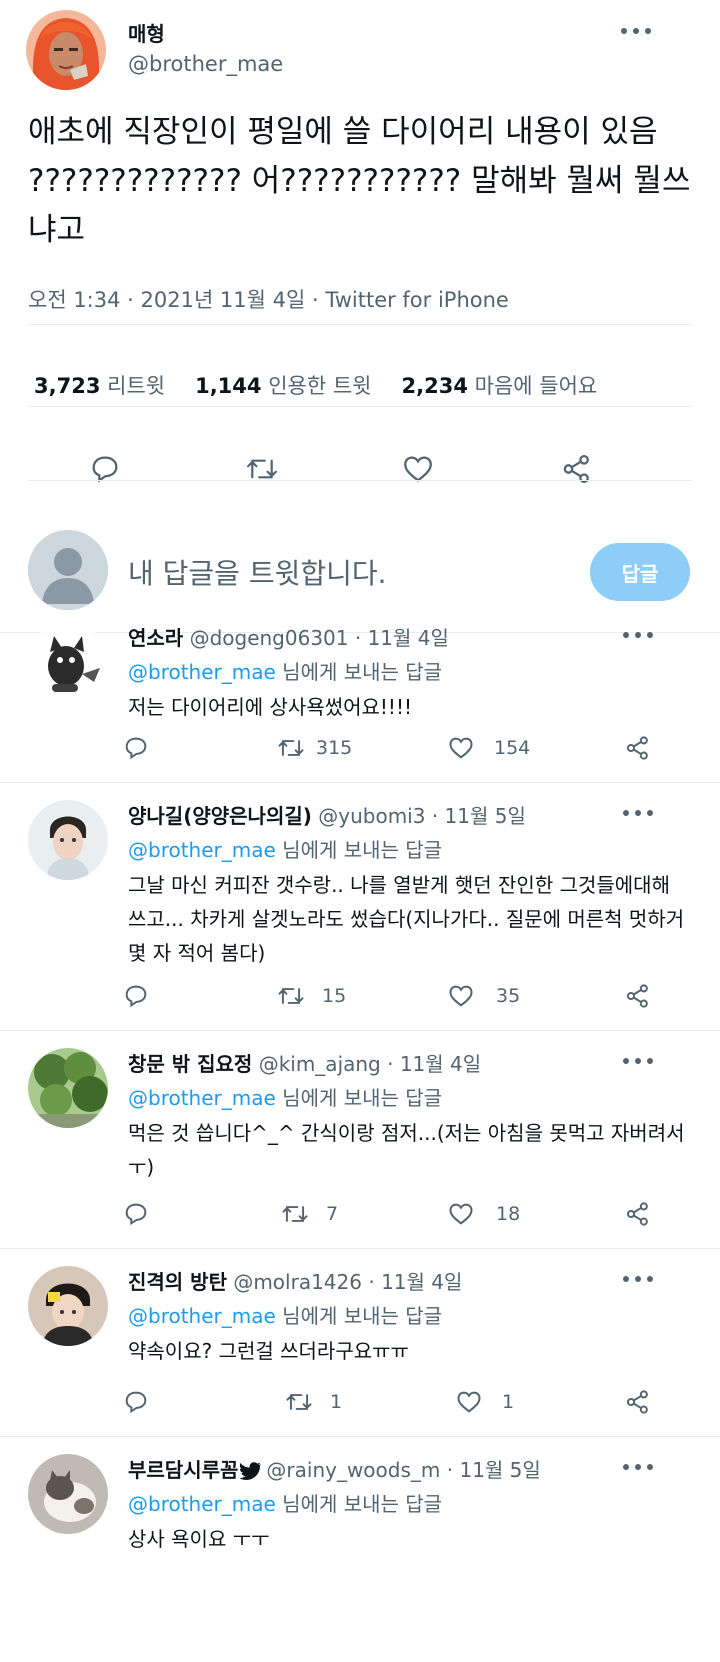 This screenshot has width=720, height=1662. I want to click on reply-author-handle: @dogeng06301, so click(269, 638).